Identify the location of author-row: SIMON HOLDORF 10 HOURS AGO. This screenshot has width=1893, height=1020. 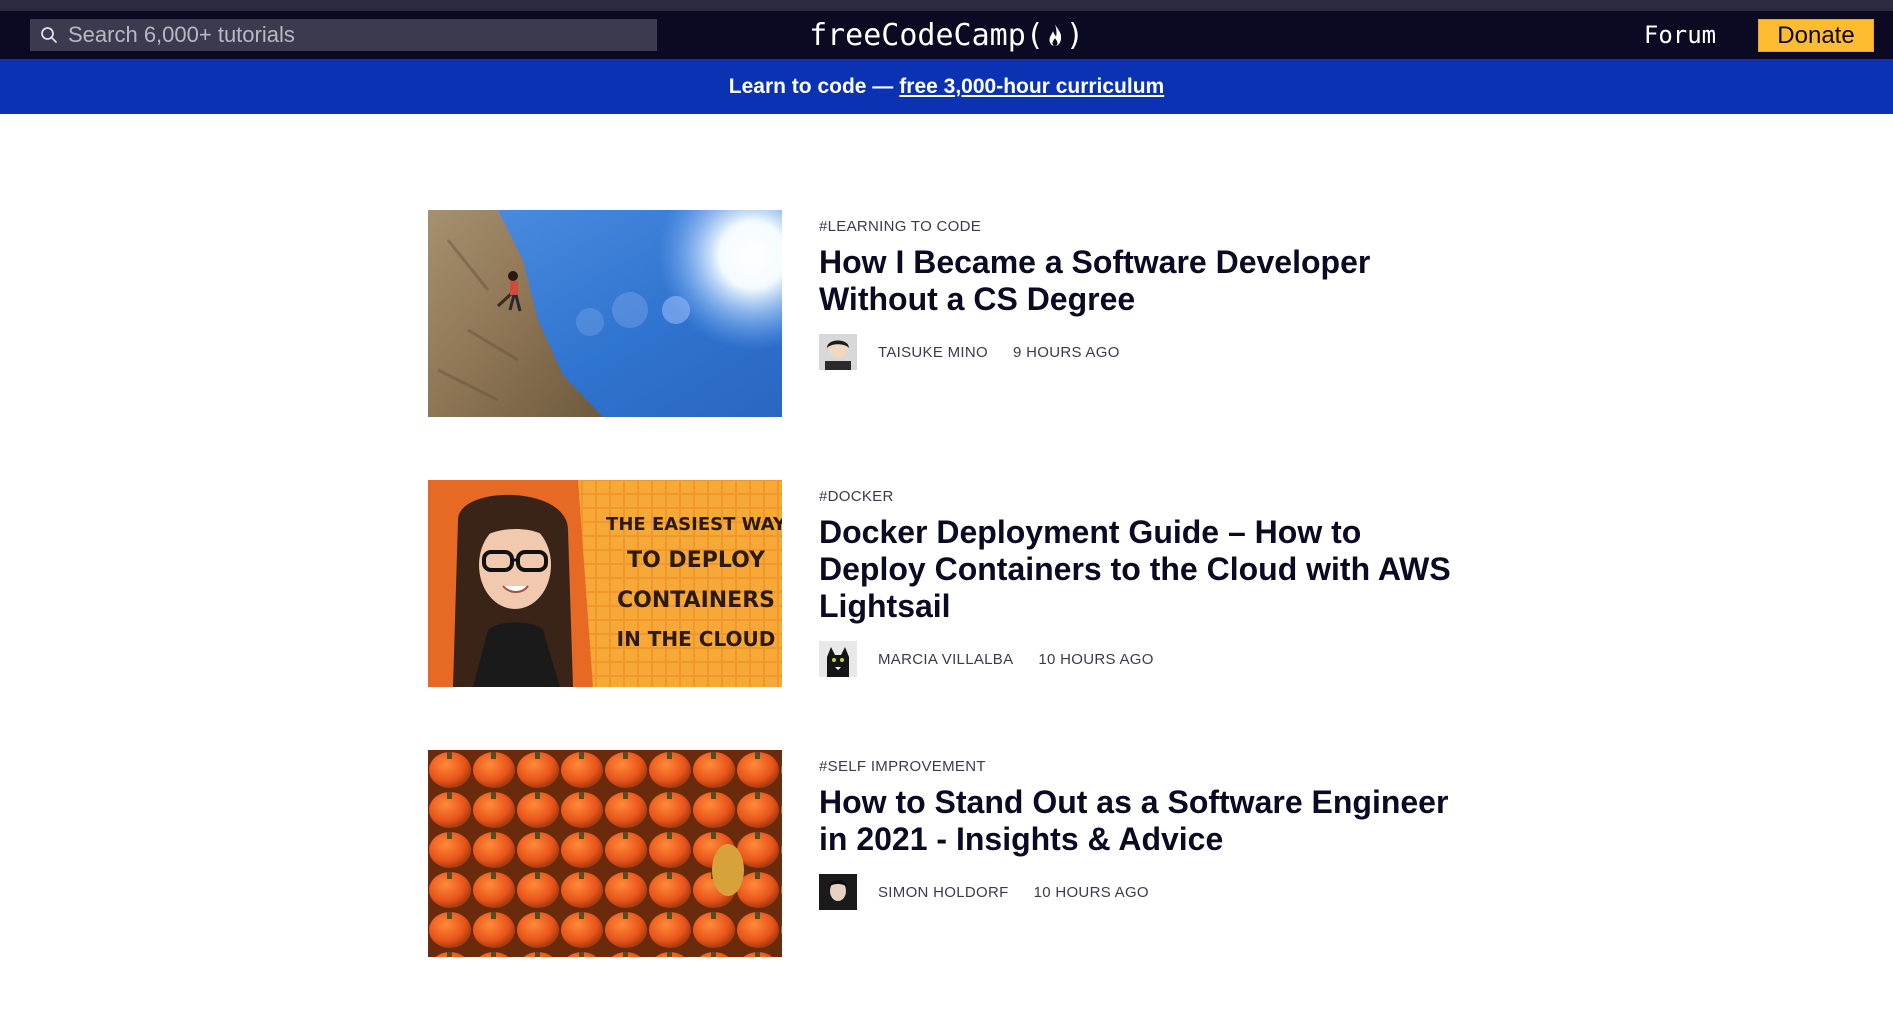
(1144, 892).